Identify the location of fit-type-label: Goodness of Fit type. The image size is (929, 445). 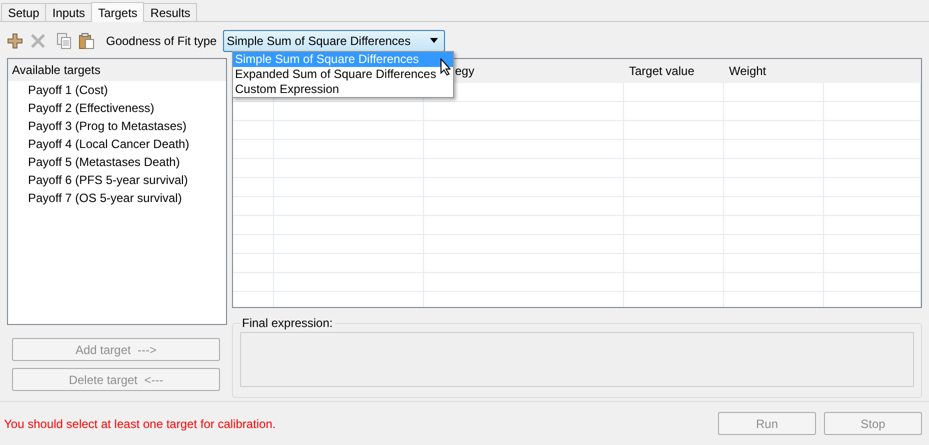
(161, 41).